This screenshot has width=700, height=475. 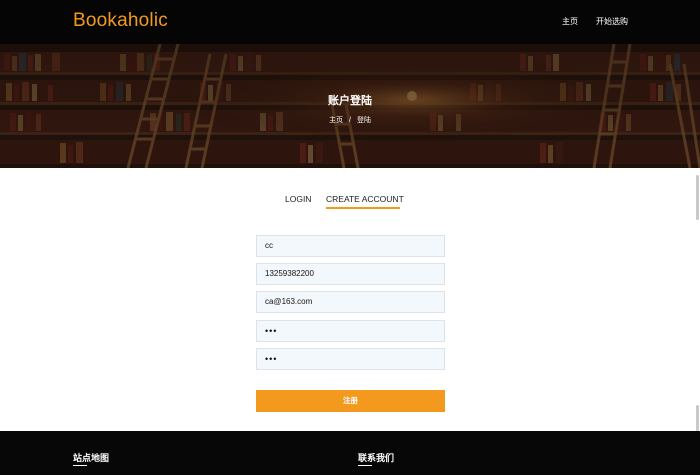 What do you see at coordinates (336, 120) in the screenshot?
I see `breadcrumb-link-home: 主页` at bounding box center [336, 120].